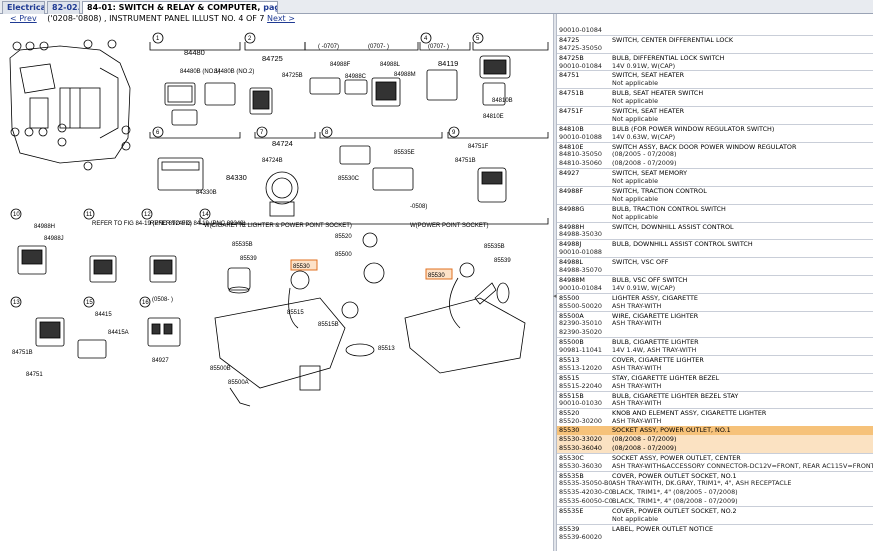 The width and height of the screenshot is (873, 551). Describe the element at coordinates (555, 296) in the screenshot. I see `splitter-grip-icon: ◂` at that location.